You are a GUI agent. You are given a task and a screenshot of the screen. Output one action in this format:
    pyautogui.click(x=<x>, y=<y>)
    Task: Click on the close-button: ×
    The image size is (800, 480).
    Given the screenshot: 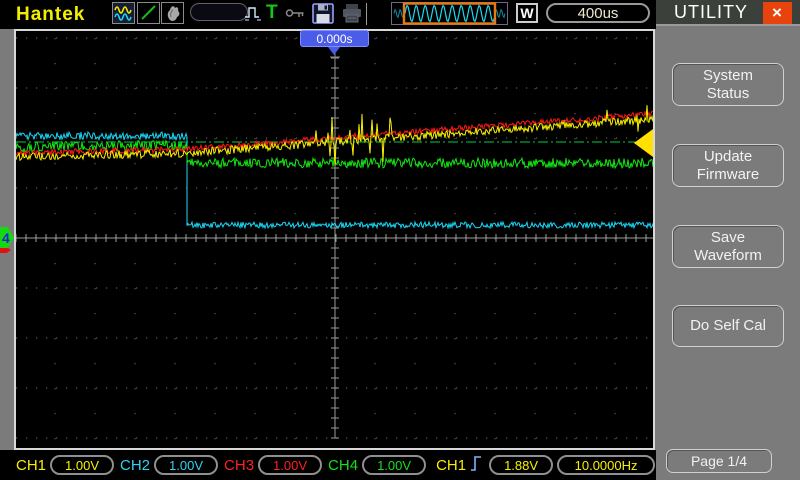 What is the action you would take?
    pyautogui.click(x=777, y=13)
    